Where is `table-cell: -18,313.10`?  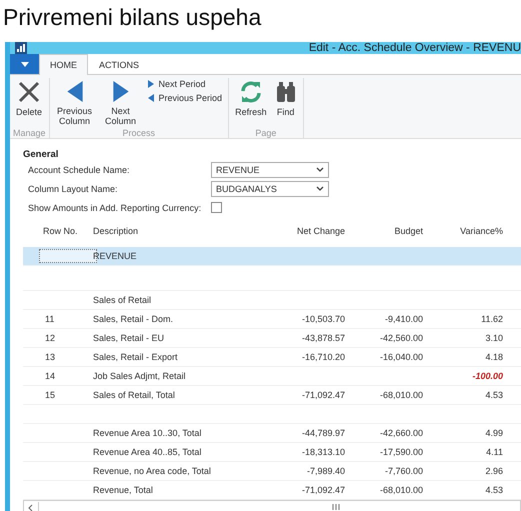 table-cell: -18,313.10 is located at coordinates (323, 452).